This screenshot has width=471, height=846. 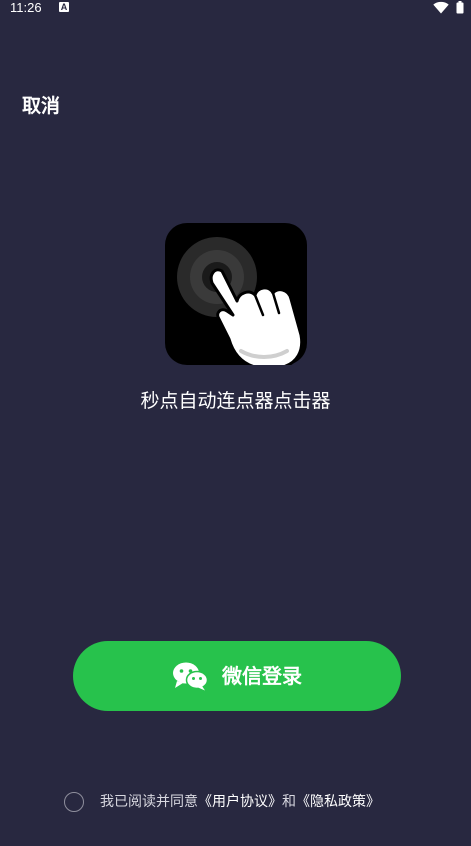 I want to click on a-icon: A, so click(x=64, y=7).